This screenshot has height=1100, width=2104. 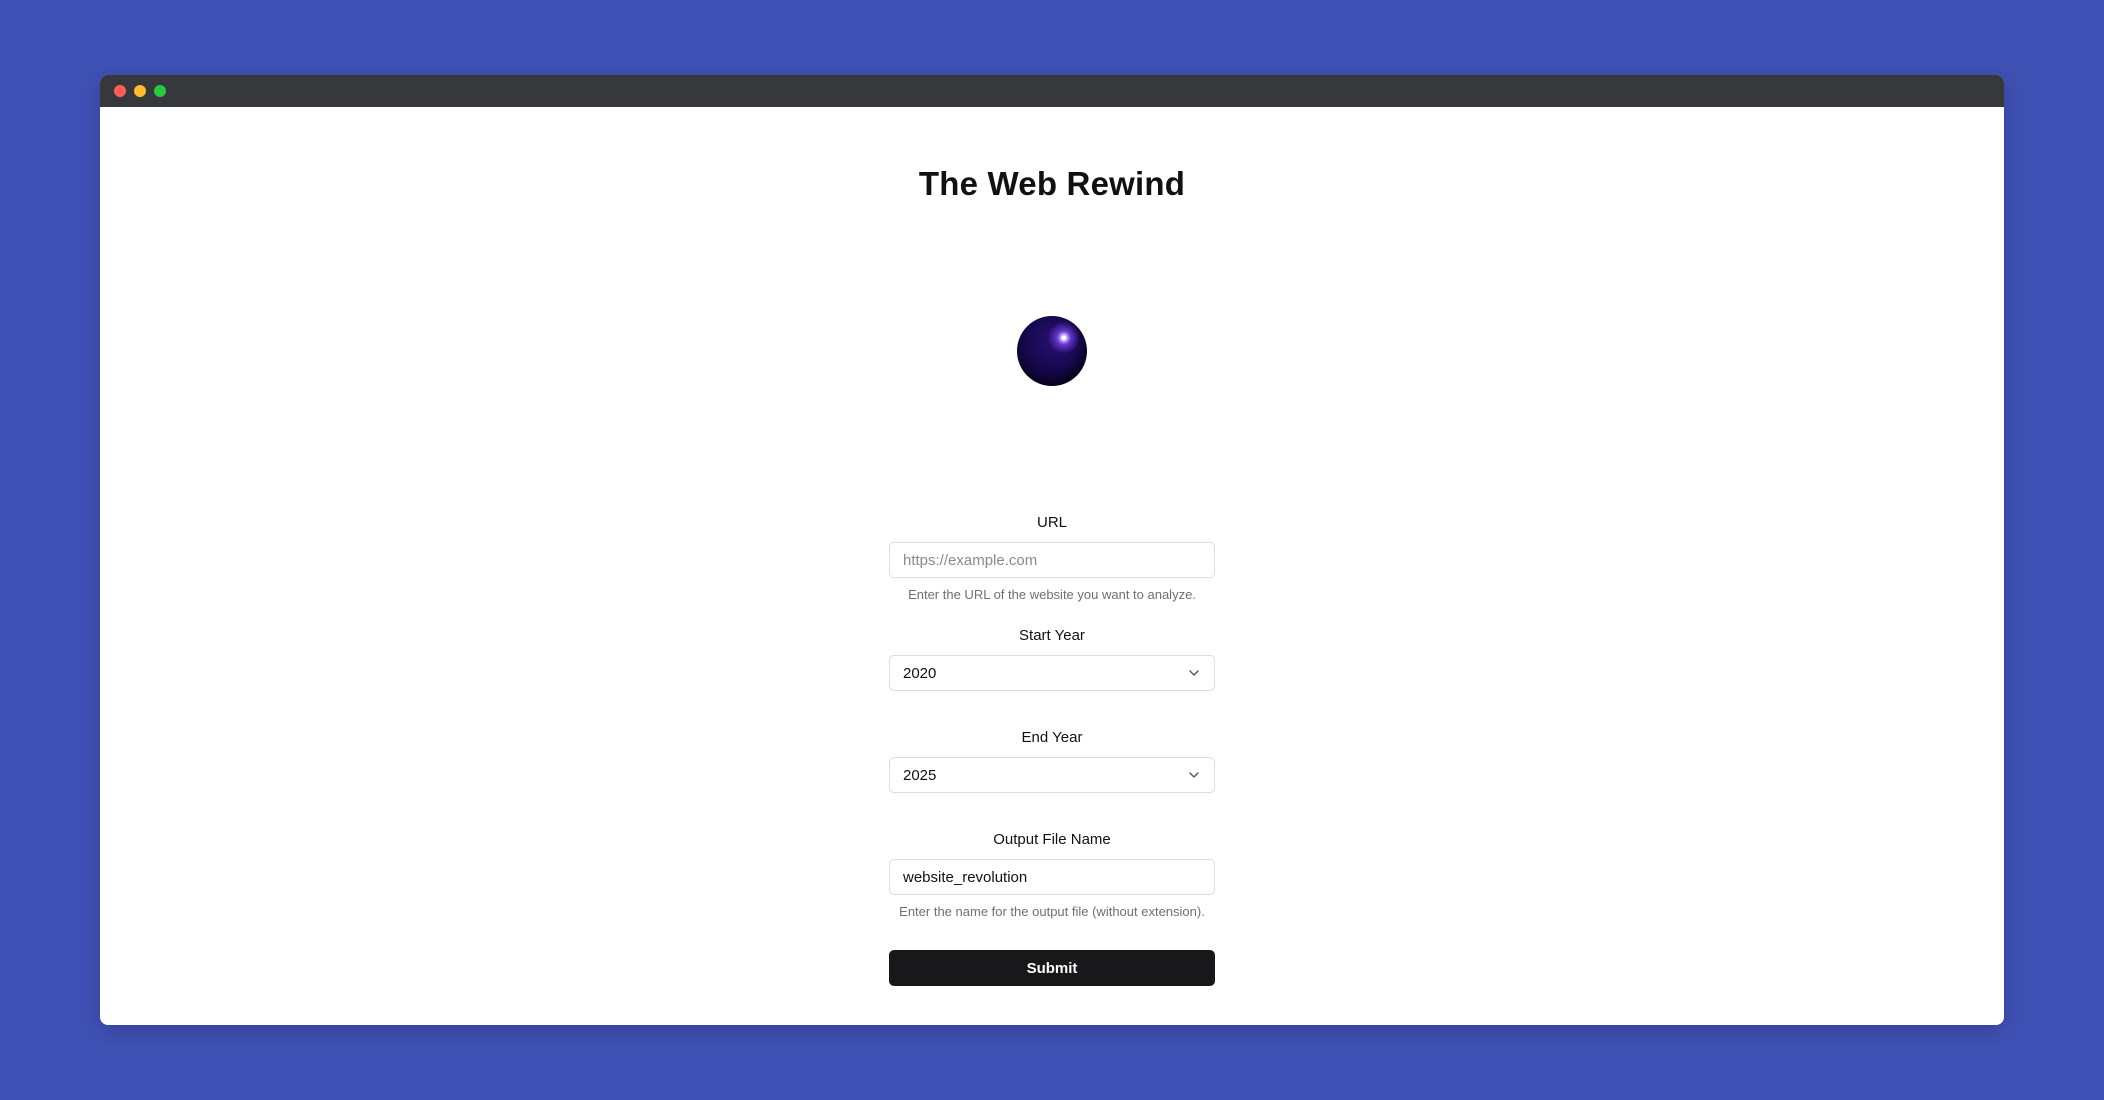 What do you see at coordinates (120, 91) in the screenshot?
I see `close-window-button` at bounding box center [120, 91].